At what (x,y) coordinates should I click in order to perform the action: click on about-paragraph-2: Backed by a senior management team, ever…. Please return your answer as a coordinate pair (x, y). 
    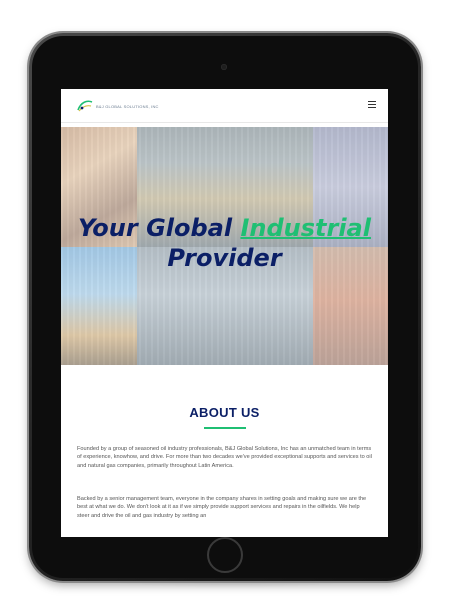
    Looking at the image, I should click on (222, 507).